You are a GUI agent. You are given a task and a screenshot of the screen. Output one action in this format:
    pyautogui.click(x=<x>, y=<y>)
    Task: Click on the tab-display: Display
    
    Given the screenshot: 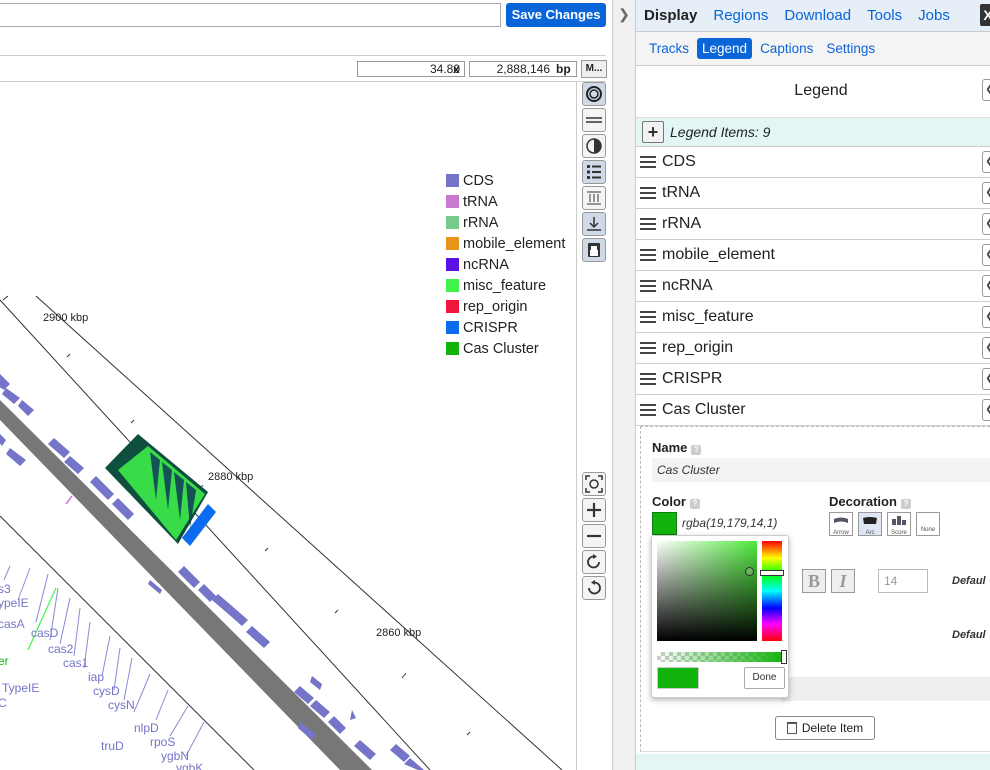 What is the action you would take?
    pyautogui.click(x=670, y=15)
    